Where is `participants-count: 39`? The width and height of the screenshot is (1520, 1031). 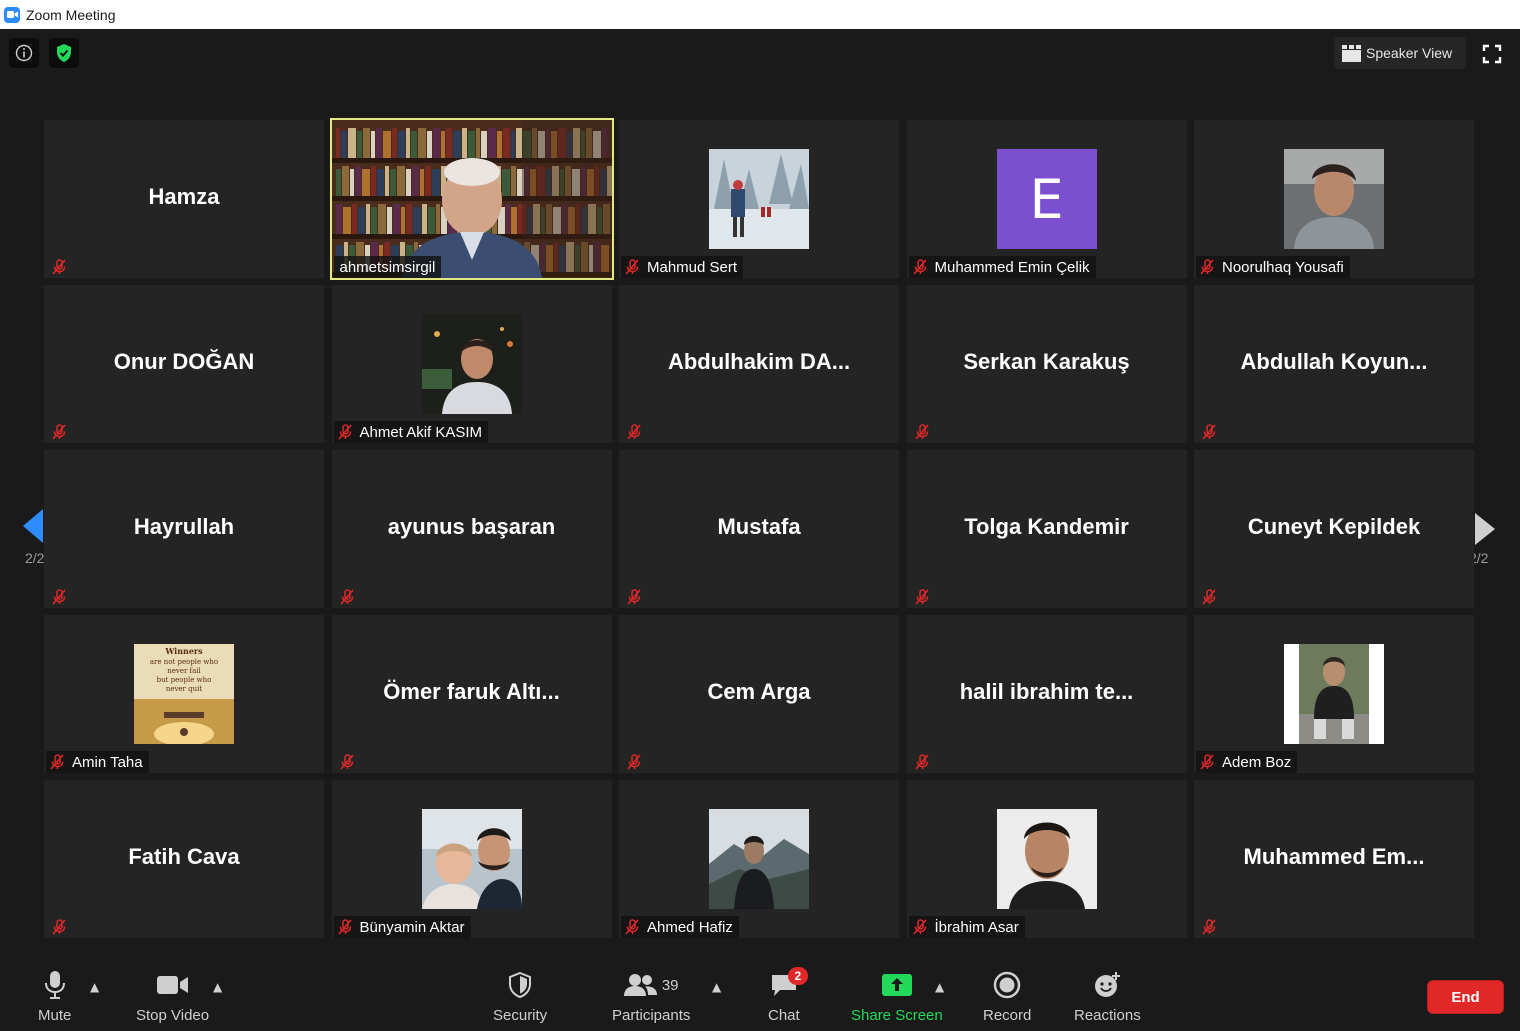
participants-count: 39 is located at coordinates (670, 985).